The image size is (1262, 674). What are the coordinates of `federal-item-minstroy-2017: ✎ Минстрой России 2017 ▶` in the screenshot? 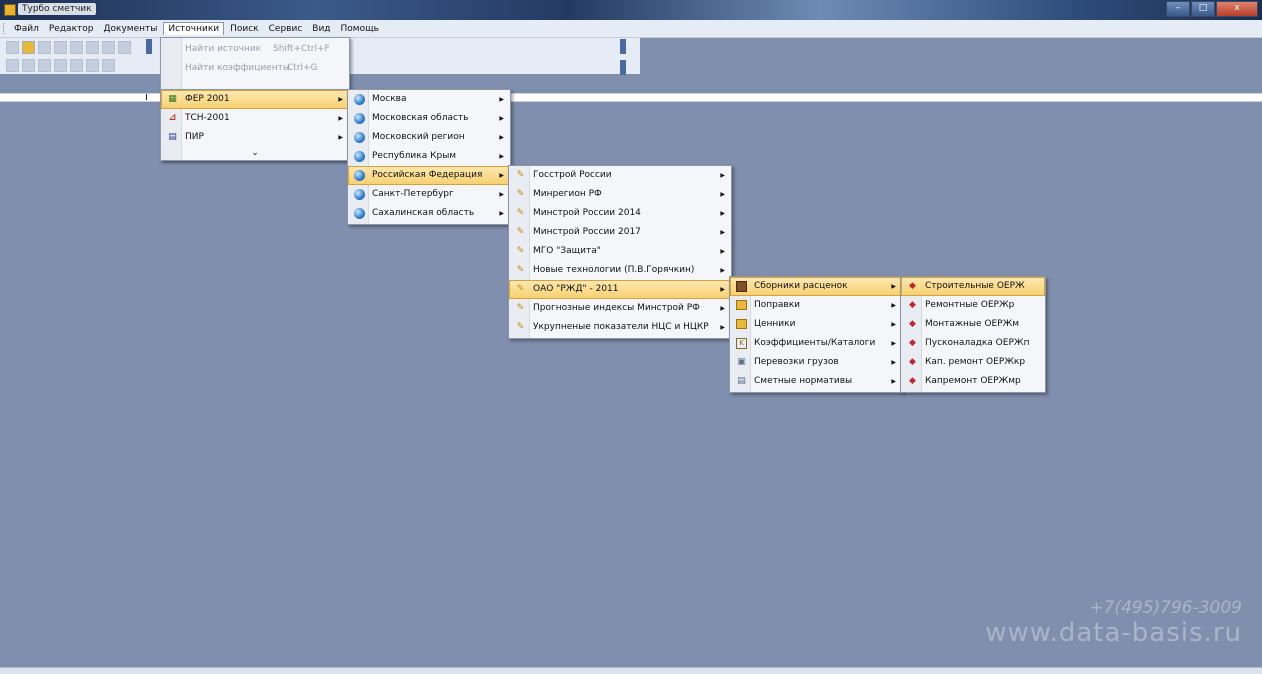 It's located at (620, 232).